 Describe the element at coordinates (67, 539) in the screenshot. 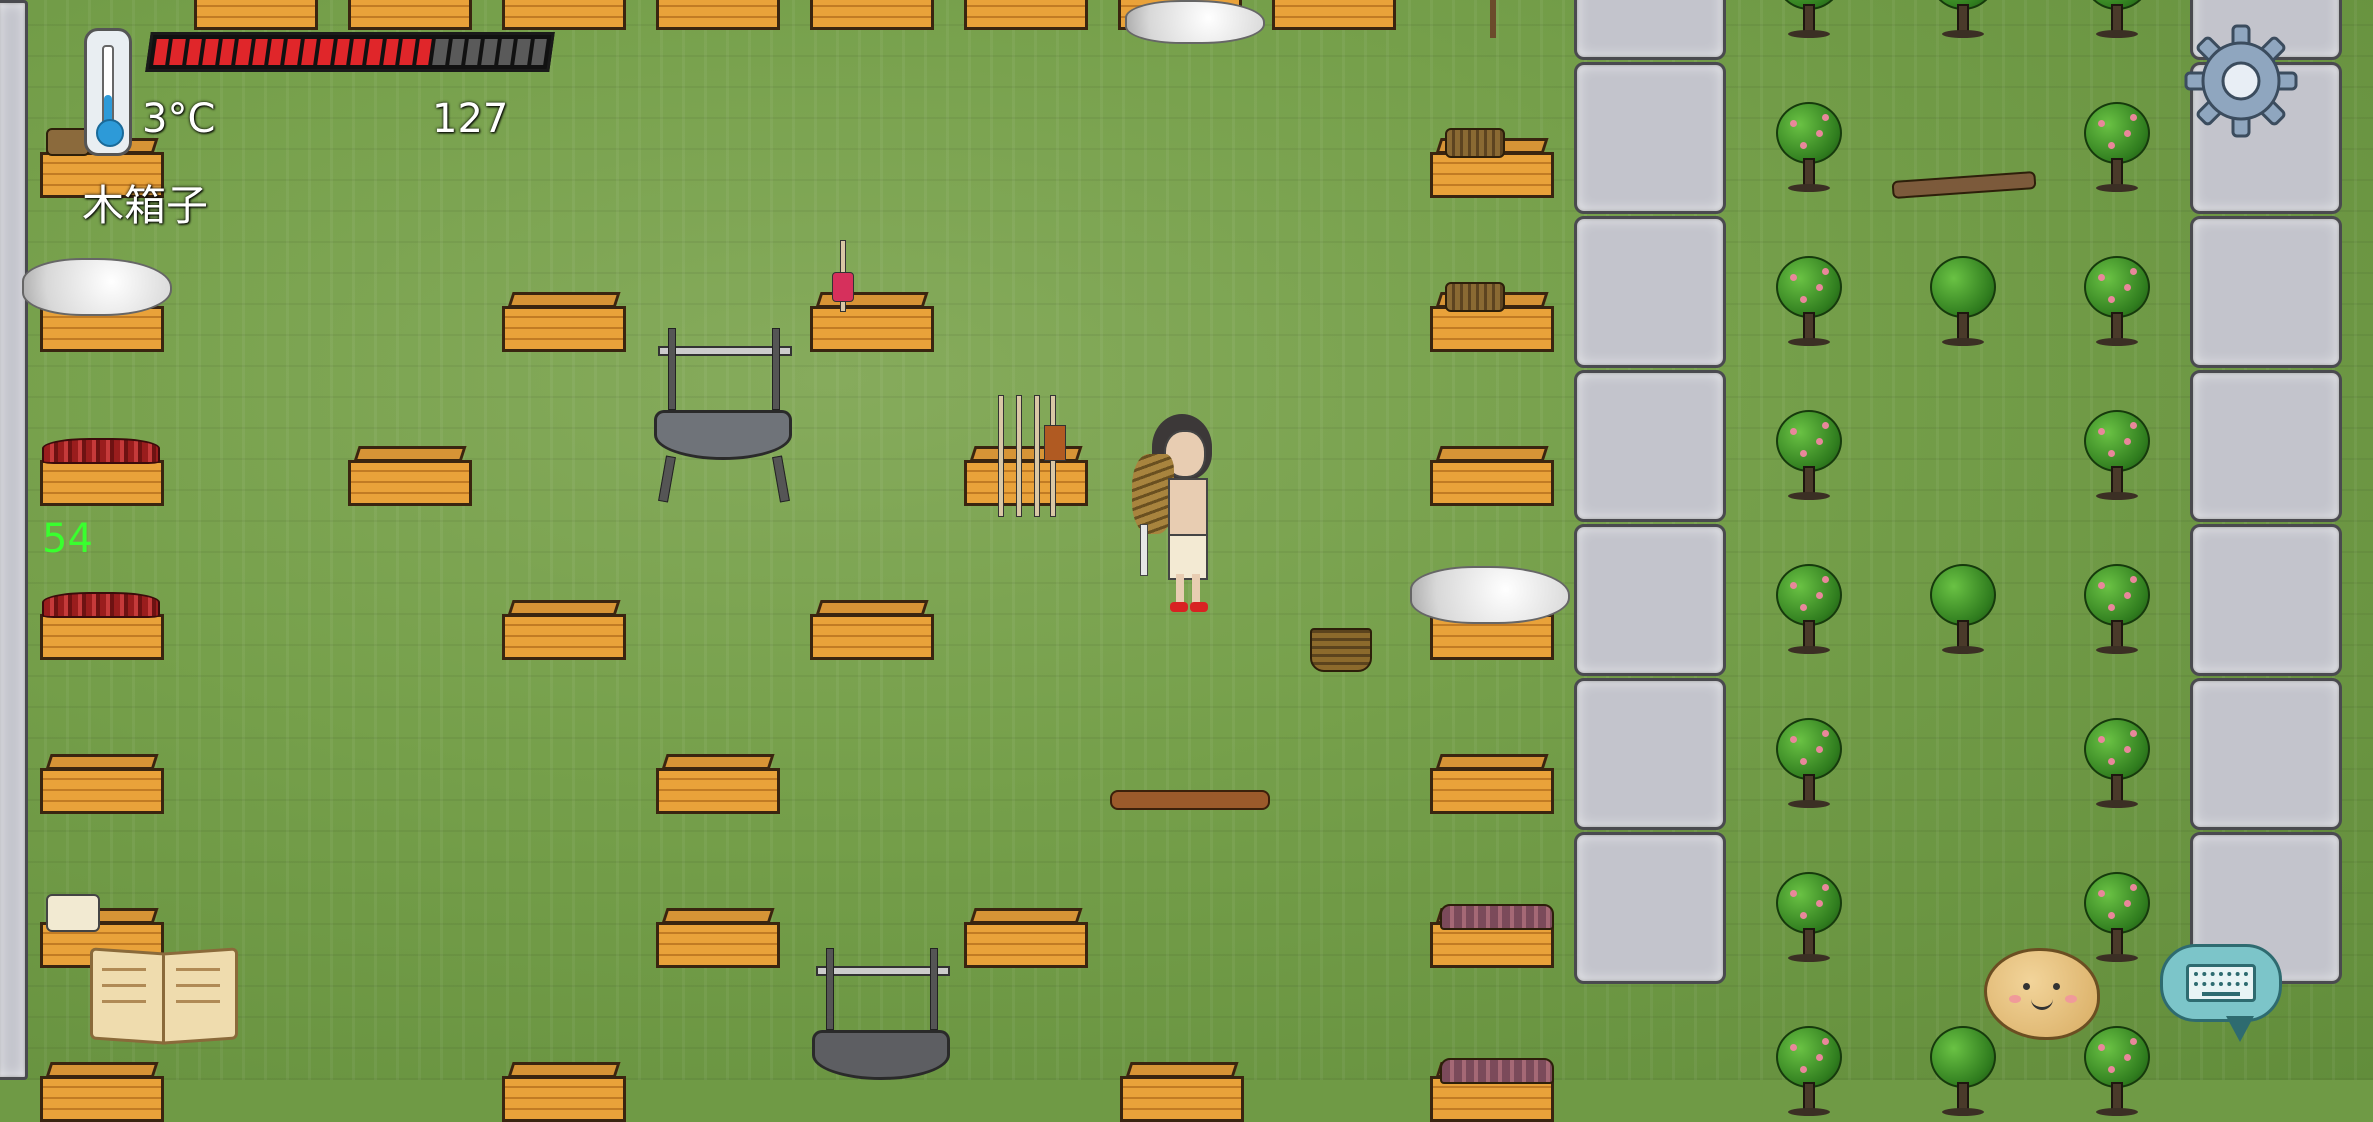

I see `age-readout: 54` at that location.